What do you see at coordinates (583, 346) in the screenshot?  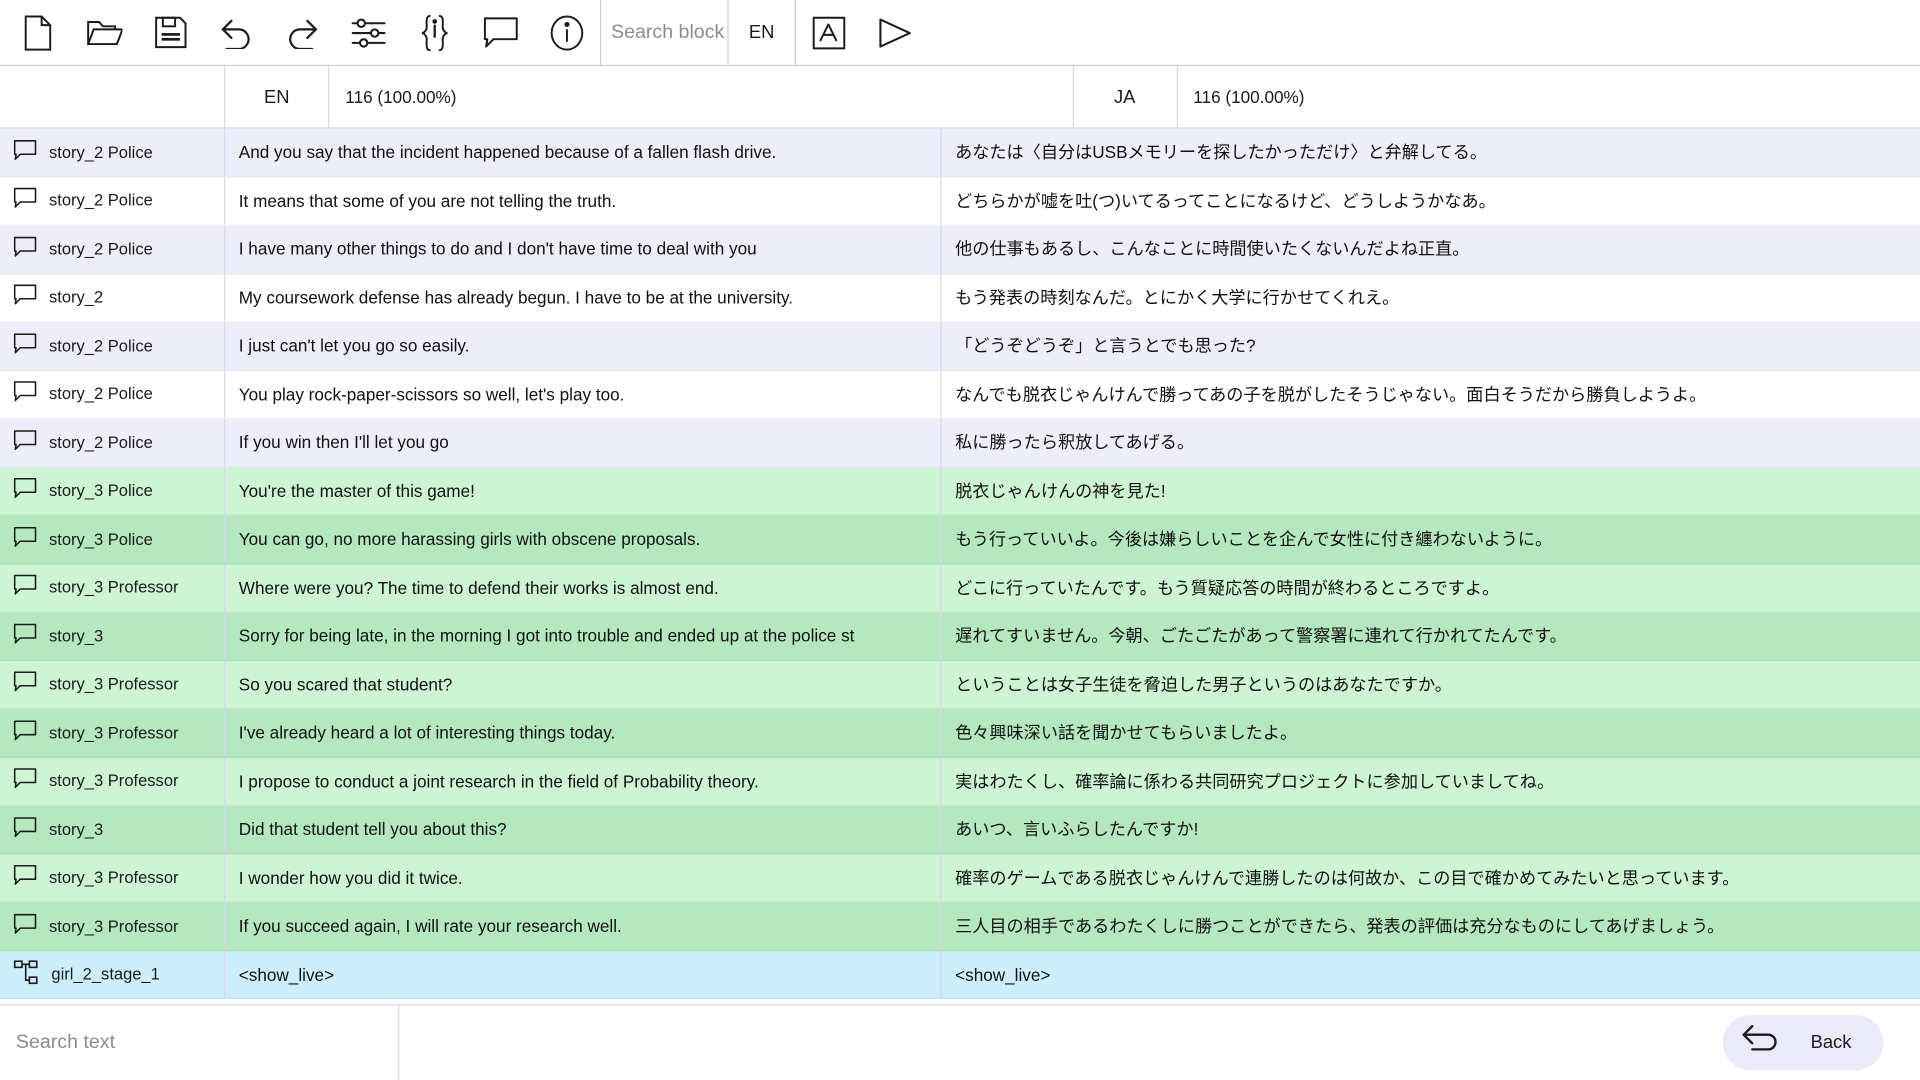 I see `row-source-cell: I just can't let you go so easily.` at bounding box center [583, 346].